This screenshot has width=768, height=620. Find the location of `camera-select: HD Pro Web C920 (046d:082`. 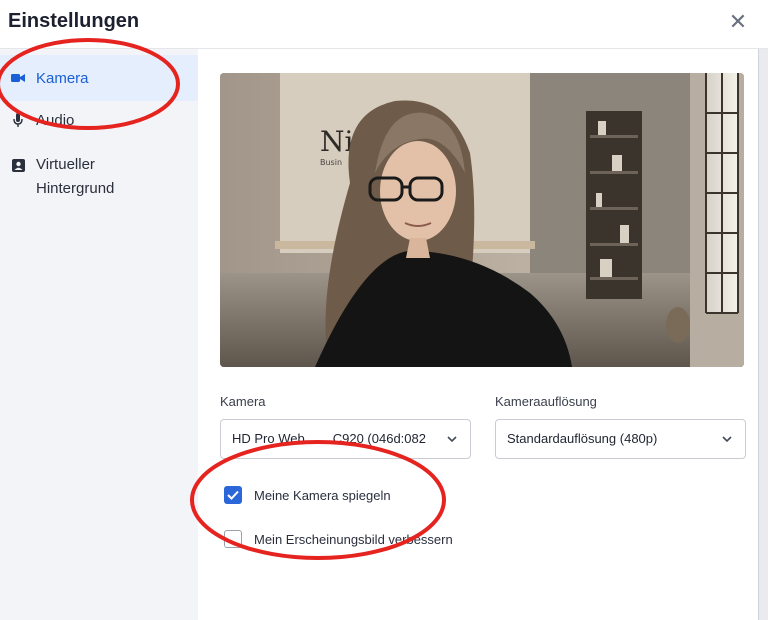

camera-select: HD Pro Web C920 (046d:082 is located at coordinates (345, 439).